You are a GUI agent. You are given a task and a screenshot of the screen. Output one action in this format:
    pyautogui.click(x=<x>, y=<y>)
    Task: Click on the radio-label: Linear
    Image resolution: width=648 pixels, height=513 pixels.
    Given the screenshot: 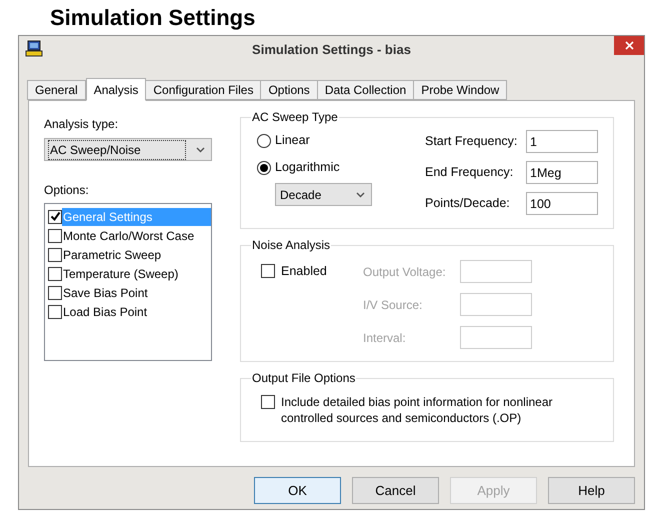 What is the action you would take?
    pyautogui.click(x=292, y=141)
    